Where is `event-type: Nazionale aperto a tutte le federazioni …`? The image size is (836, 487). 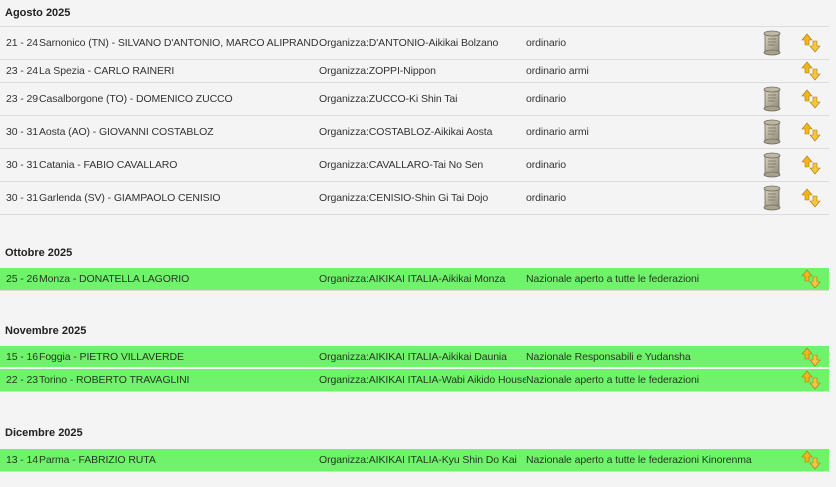
event-type: Nazionale aperto a tutte le federazioni … is located at coordinates (639, 459).